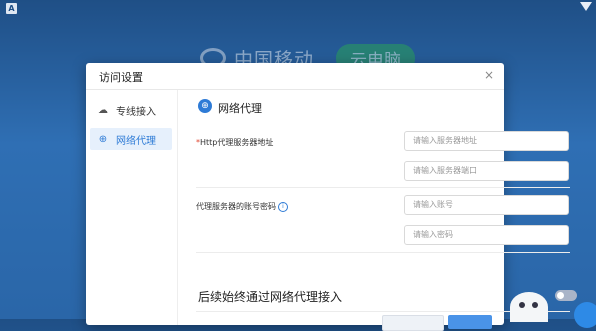  Describe the element at coordinates (121, 77) in the screenshot. I see `dialog-title: 访问设置` at that location.